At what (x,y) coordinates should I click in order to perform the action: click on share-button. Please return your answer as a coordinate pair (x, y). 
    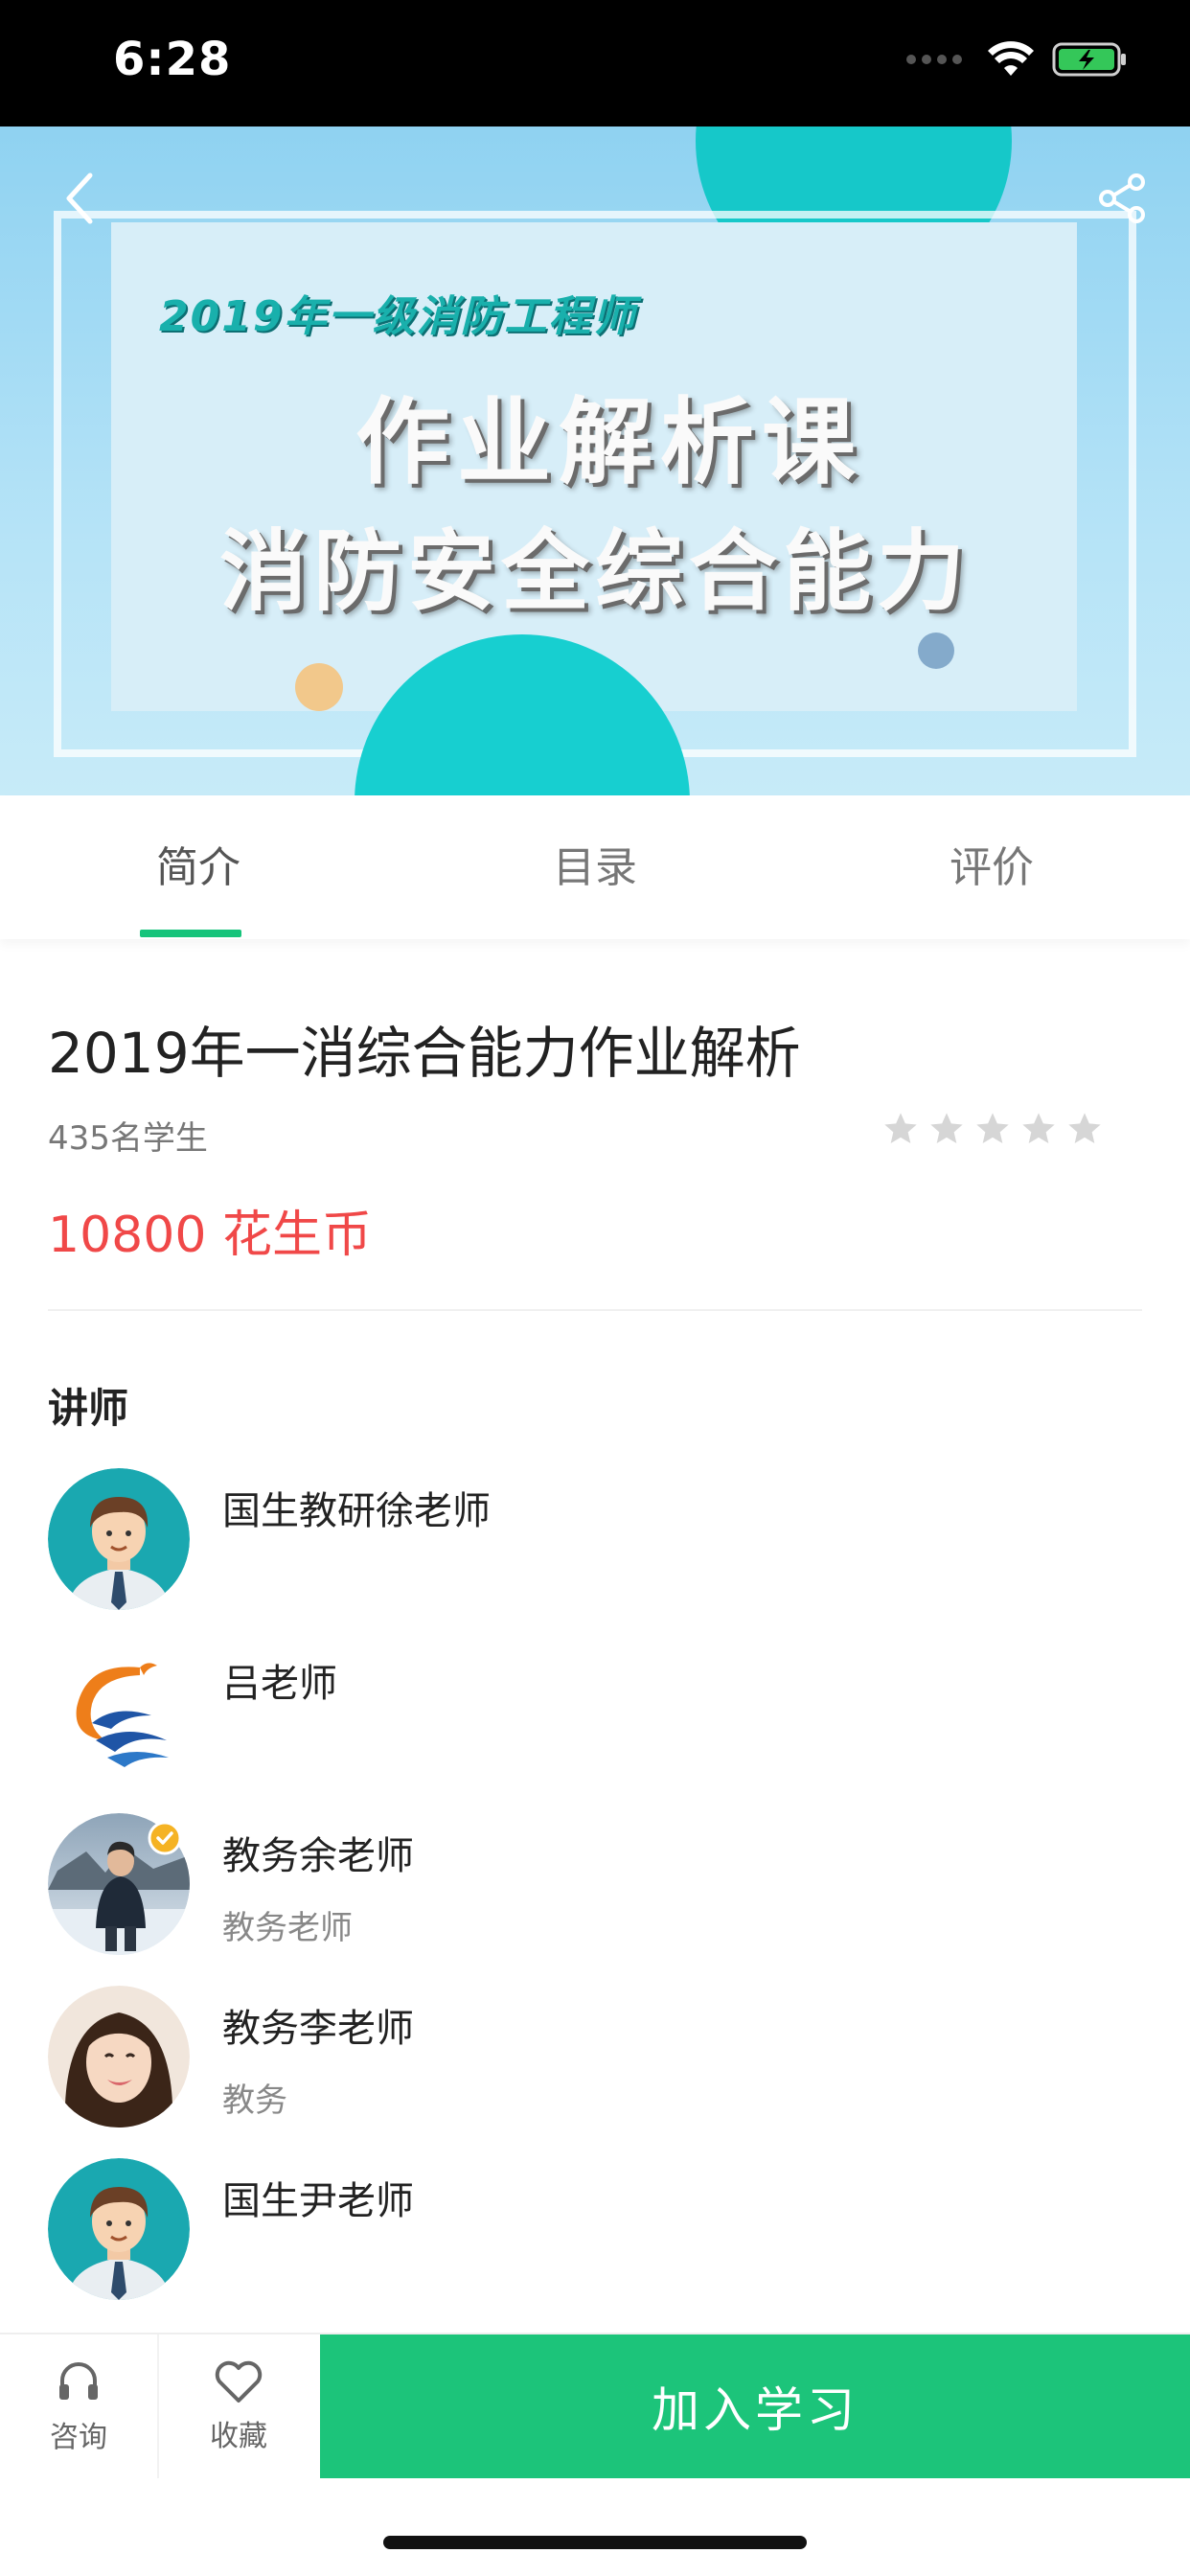
    Looking at the image, I should click on (1122, 198).